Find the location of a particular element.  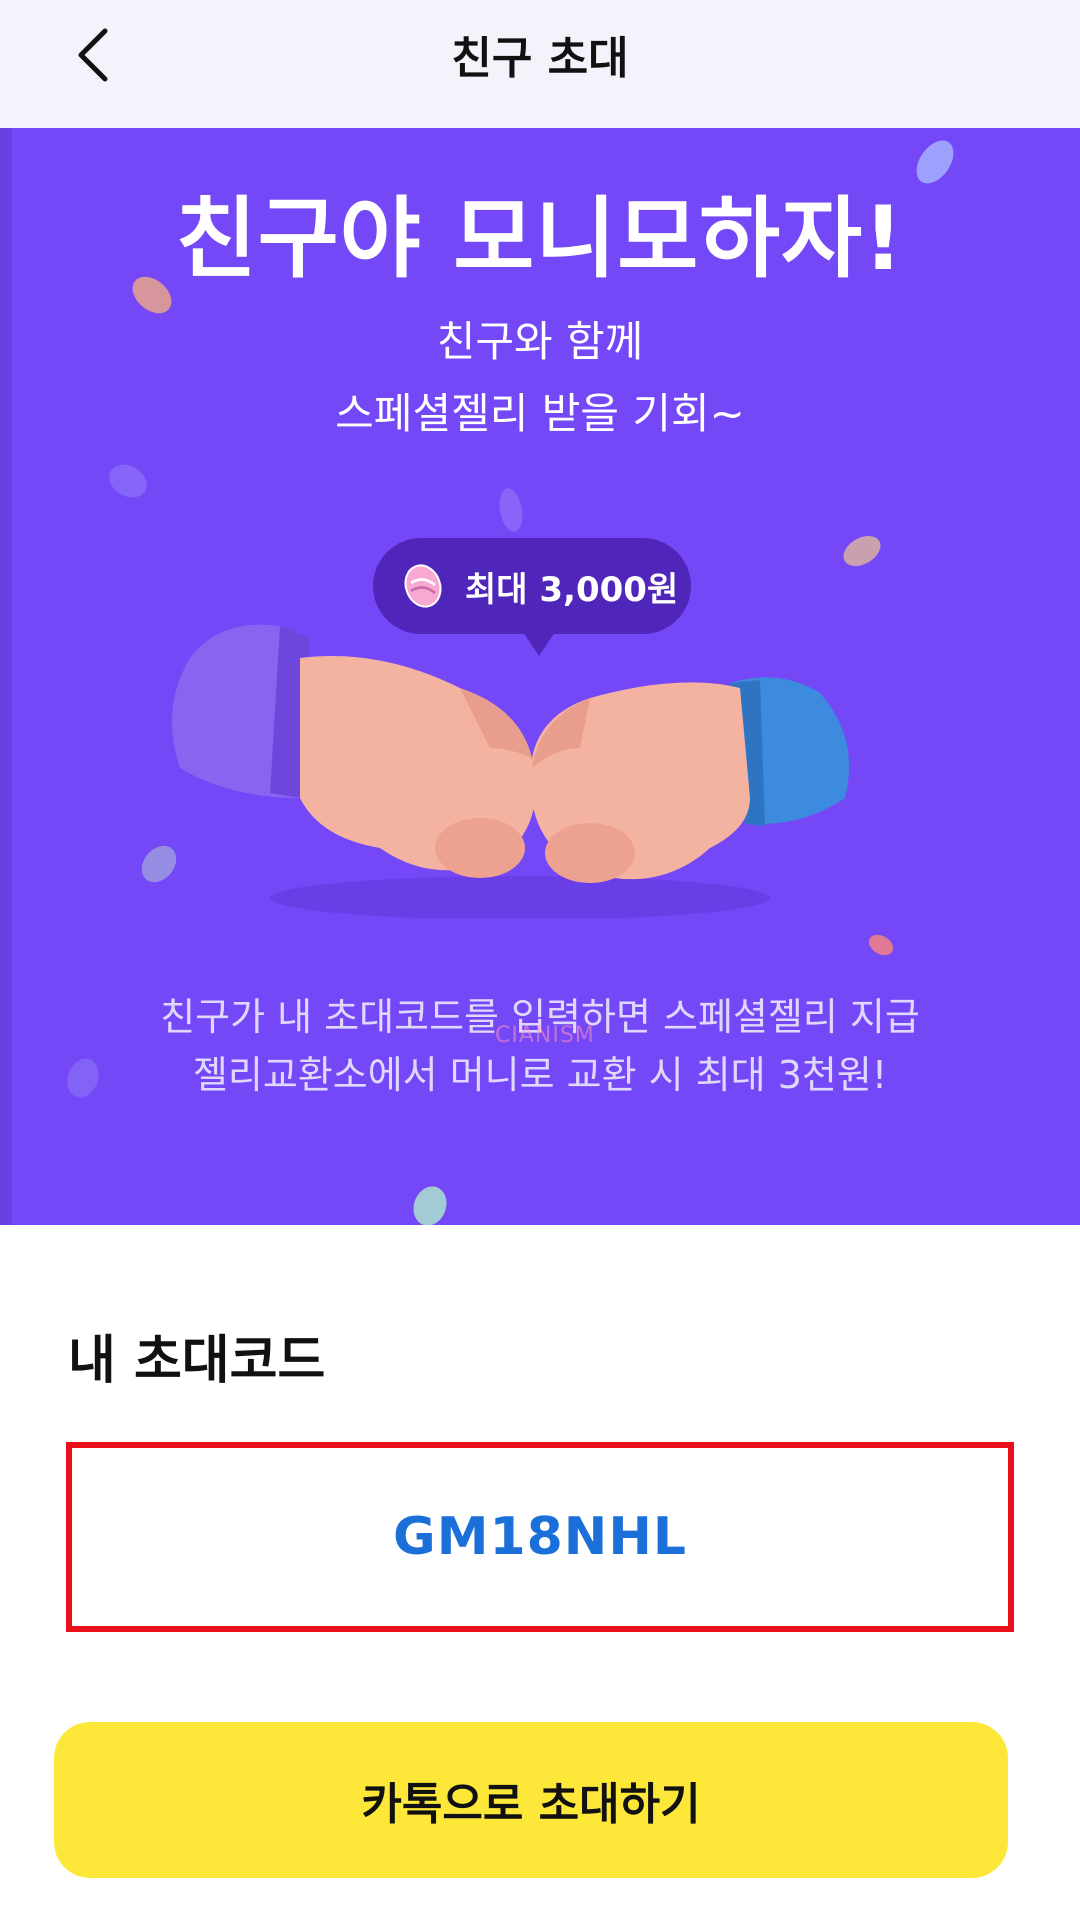

kakao-invite-button-label: 카톡으로 초대하기 is located at coordinates (531, 1804).